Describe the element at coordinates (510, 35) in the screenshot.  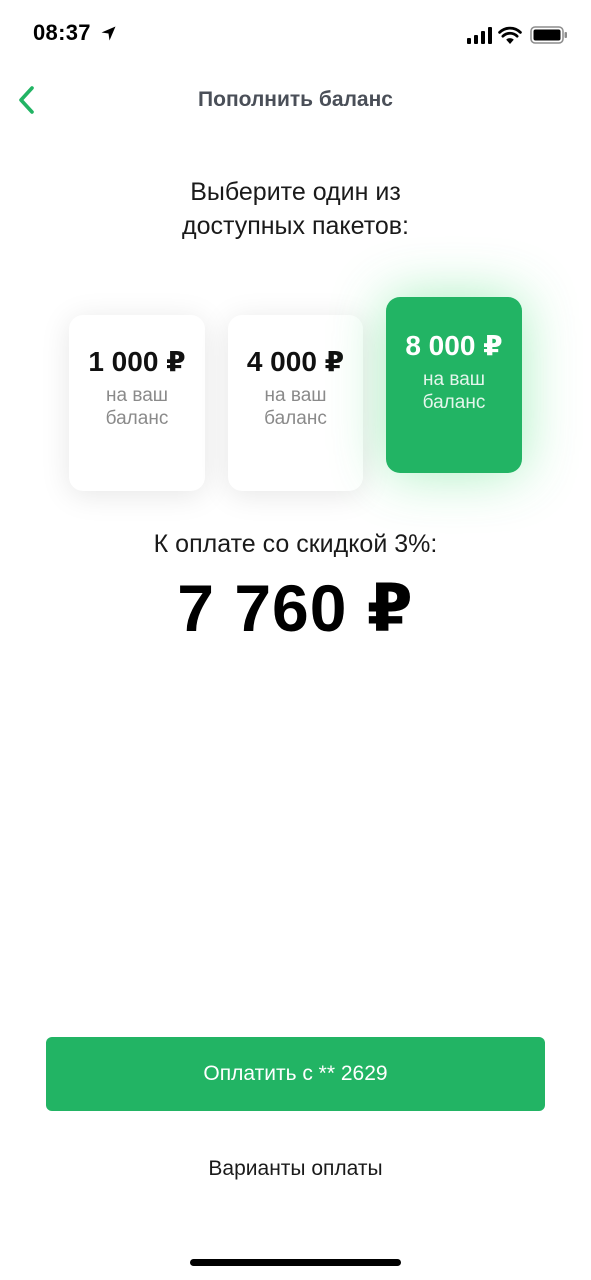
I see `wifi-icon` at that location.